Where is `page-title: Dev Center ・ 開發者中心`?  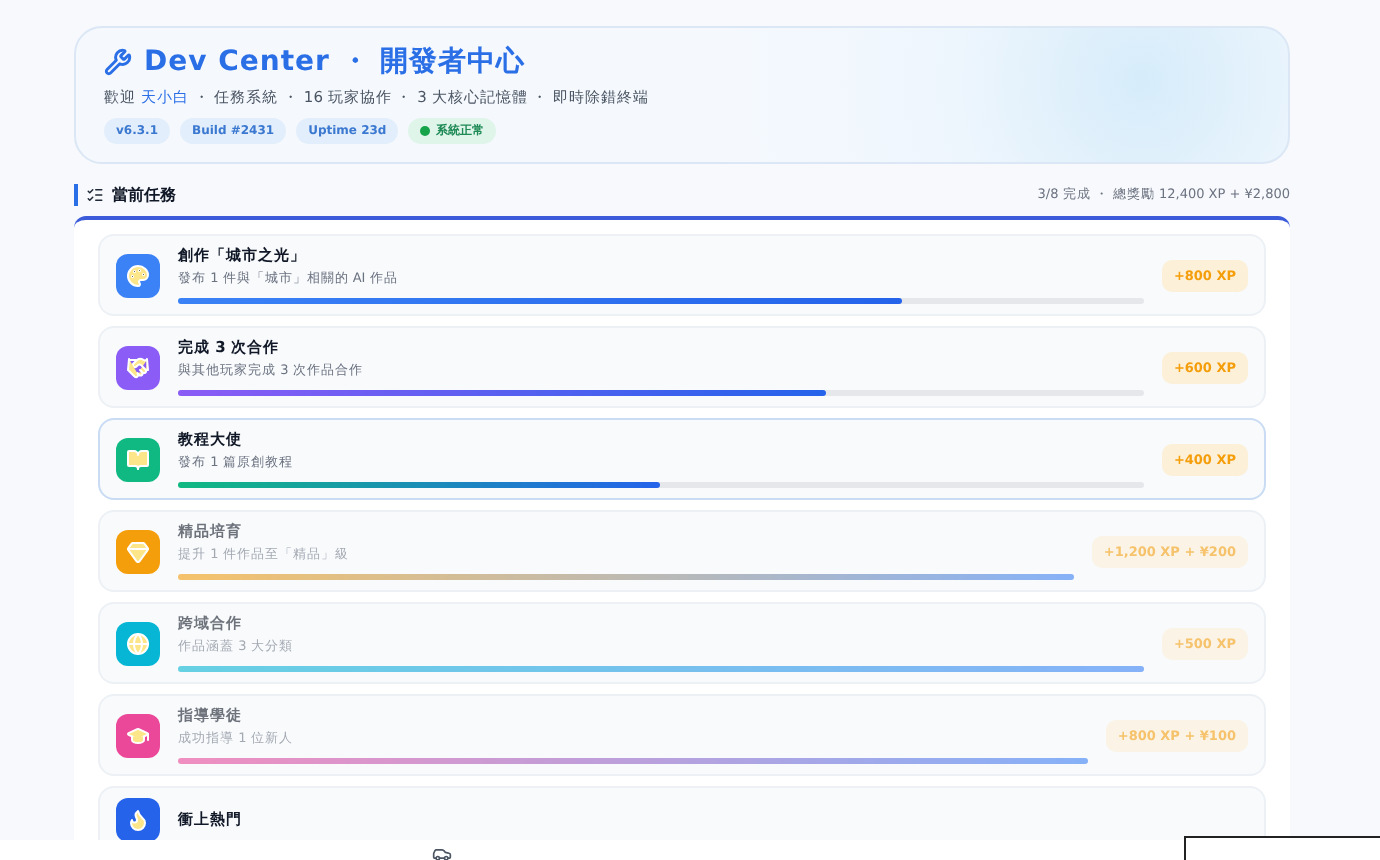 page-title: Dev Center ・ 開發者中心 is located at coordinates (335, 62).